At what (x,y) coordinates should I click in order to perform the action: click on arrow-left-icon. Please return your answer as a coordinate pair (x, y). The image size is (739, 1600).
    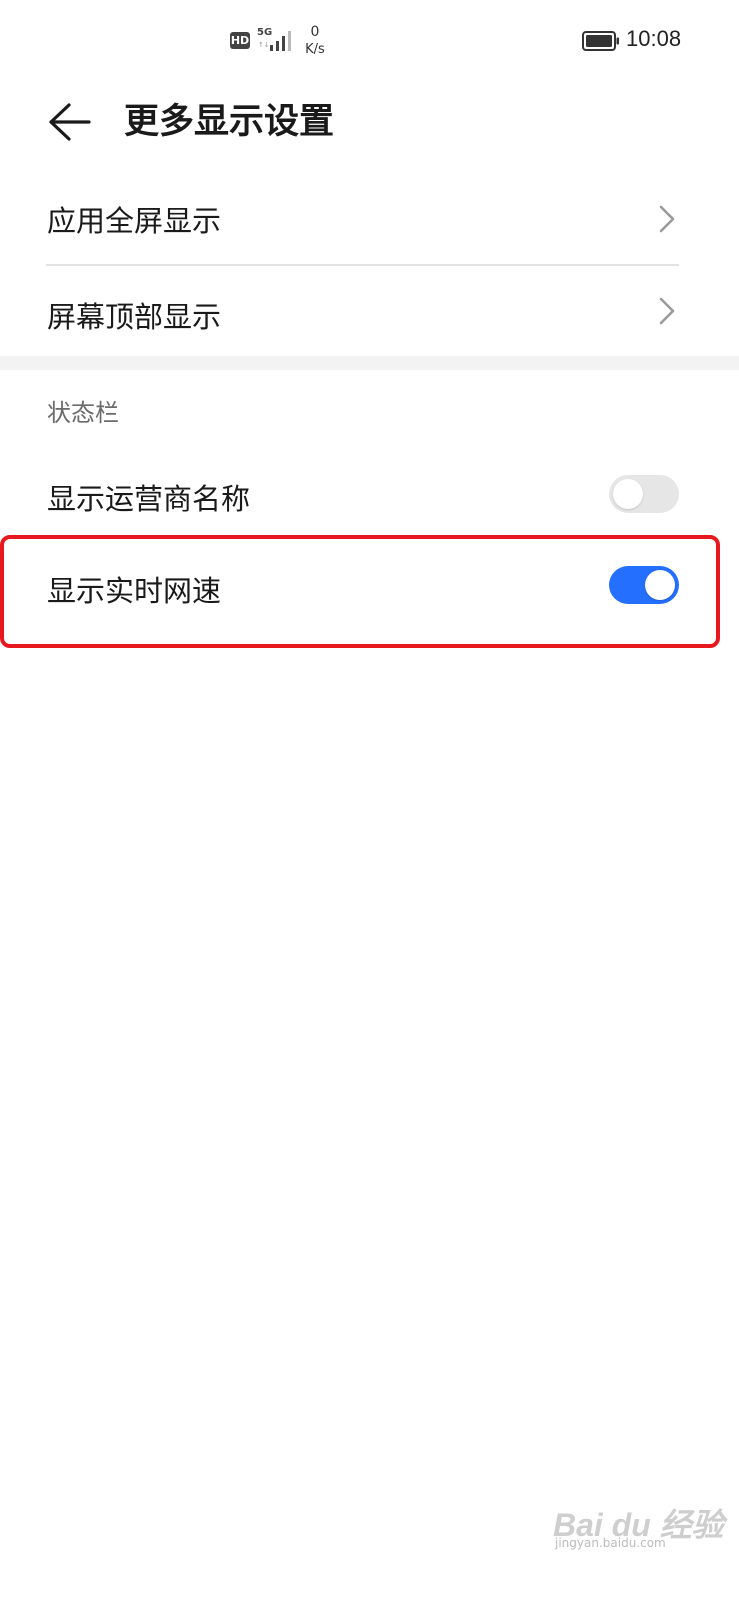
    Looking at the image, I should click on (70, 122).